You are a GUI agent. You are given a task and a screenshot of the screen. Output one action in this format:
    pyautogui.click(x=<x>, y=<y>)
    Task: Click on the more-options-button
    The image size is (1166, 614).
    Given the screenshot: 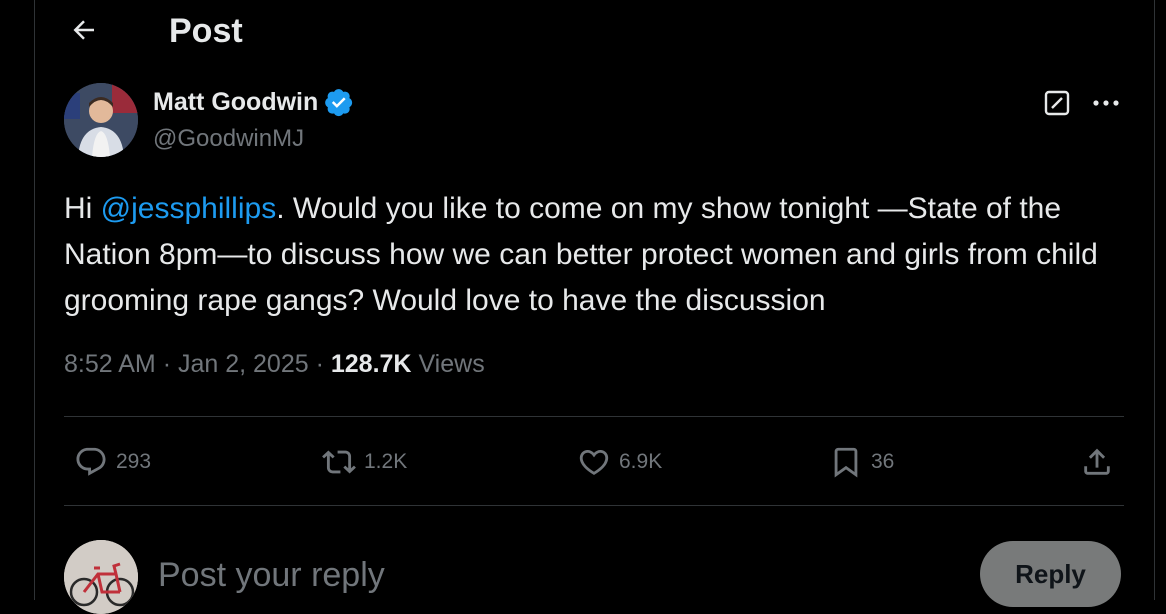 What is the action you would take?
    pyautogui.click(x=1106, y=103)
    